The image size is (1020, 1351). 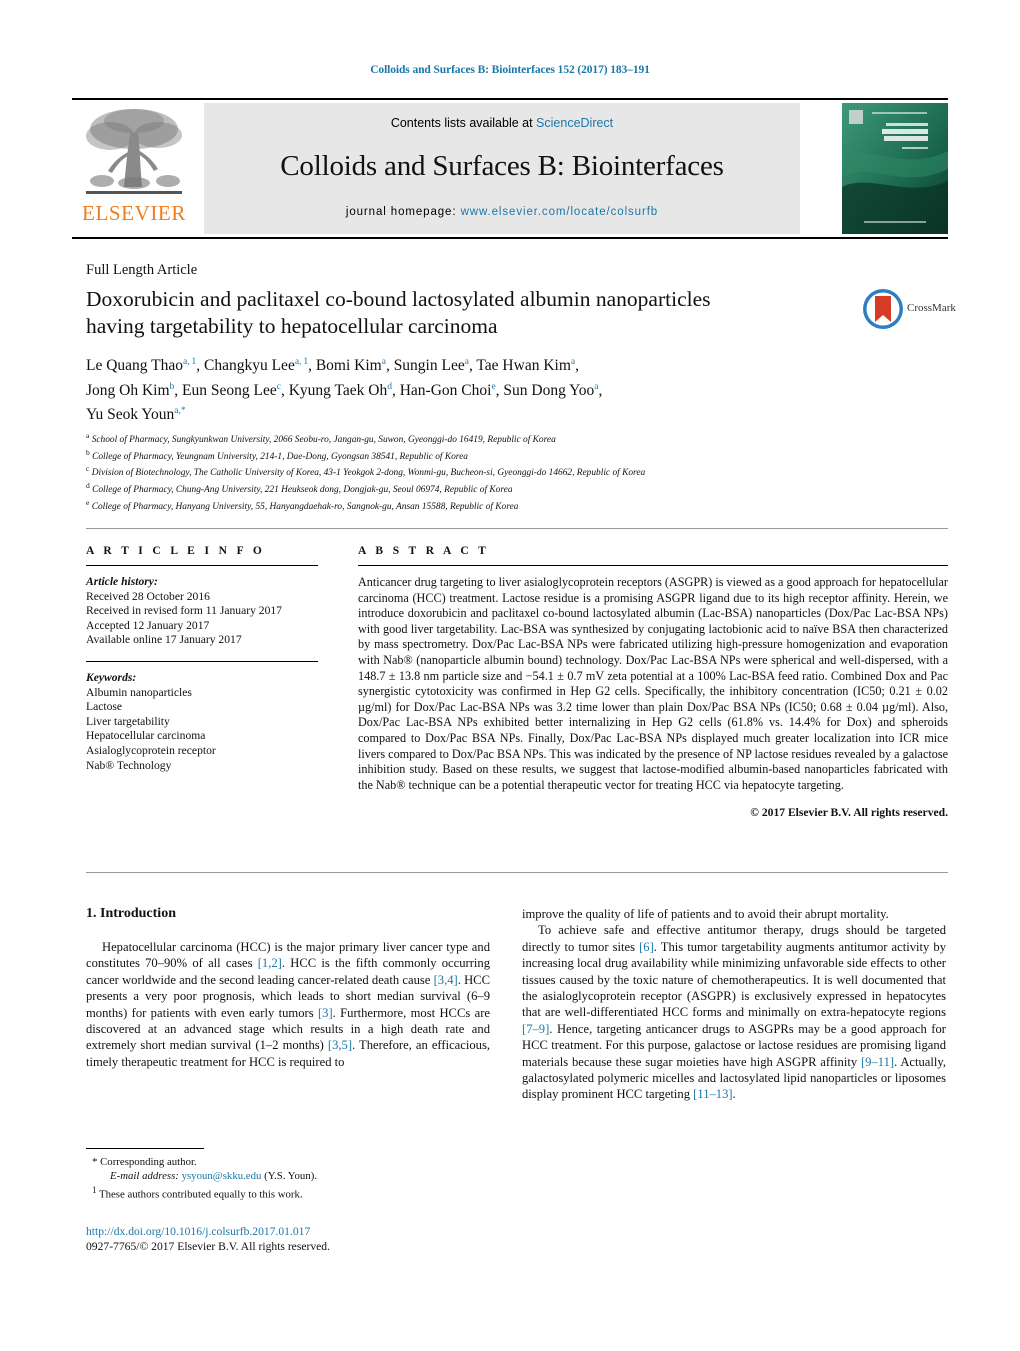 I want to click on history-item: Received in revised form 11 January 2017, so click(x=184, y=611).